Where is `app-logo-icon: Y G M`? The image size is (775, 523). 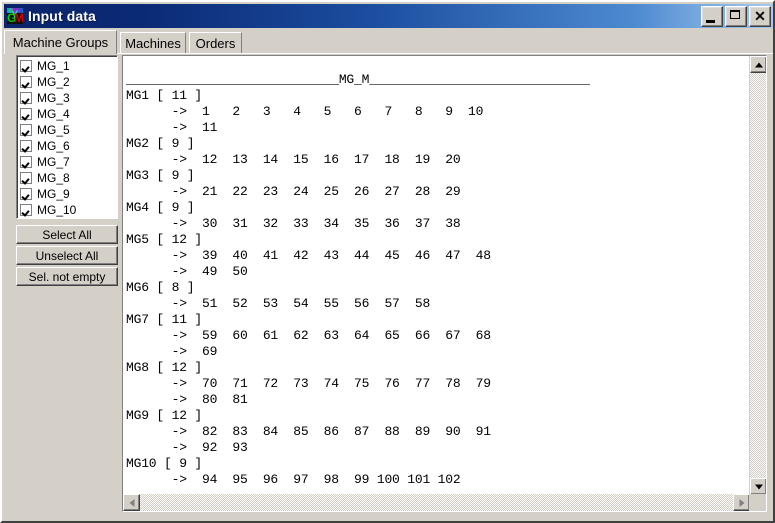
app-logo-icon: Y G M is located at coordinates (15, 16).